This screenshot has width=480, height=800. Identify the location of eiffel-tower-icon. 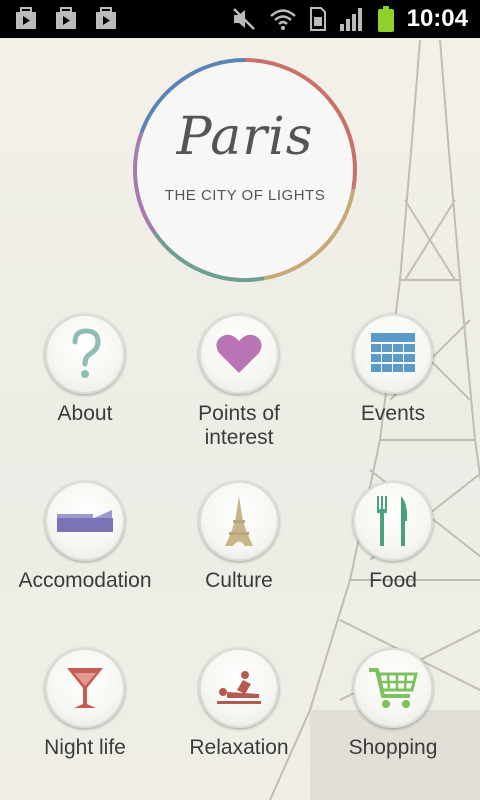
(239, 521).